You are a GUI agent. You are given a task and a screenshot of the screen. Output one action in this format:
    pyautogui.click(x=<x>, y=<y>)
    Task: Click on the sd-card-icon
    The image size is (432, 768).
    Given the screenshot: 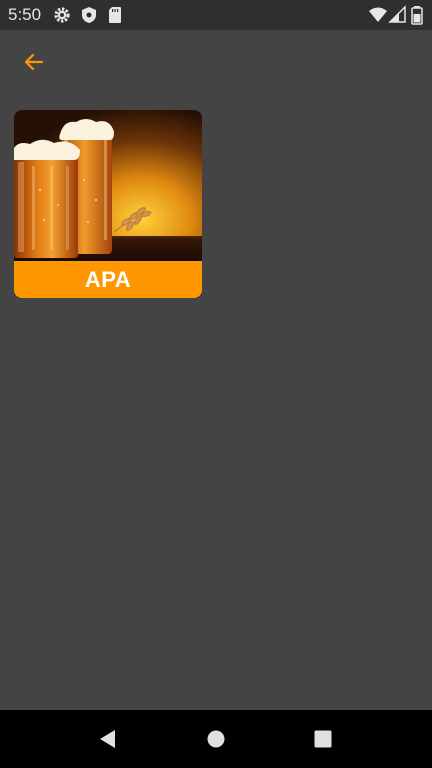 What is the action you would take?
    pyautogui.click(x=115, y=15)
    